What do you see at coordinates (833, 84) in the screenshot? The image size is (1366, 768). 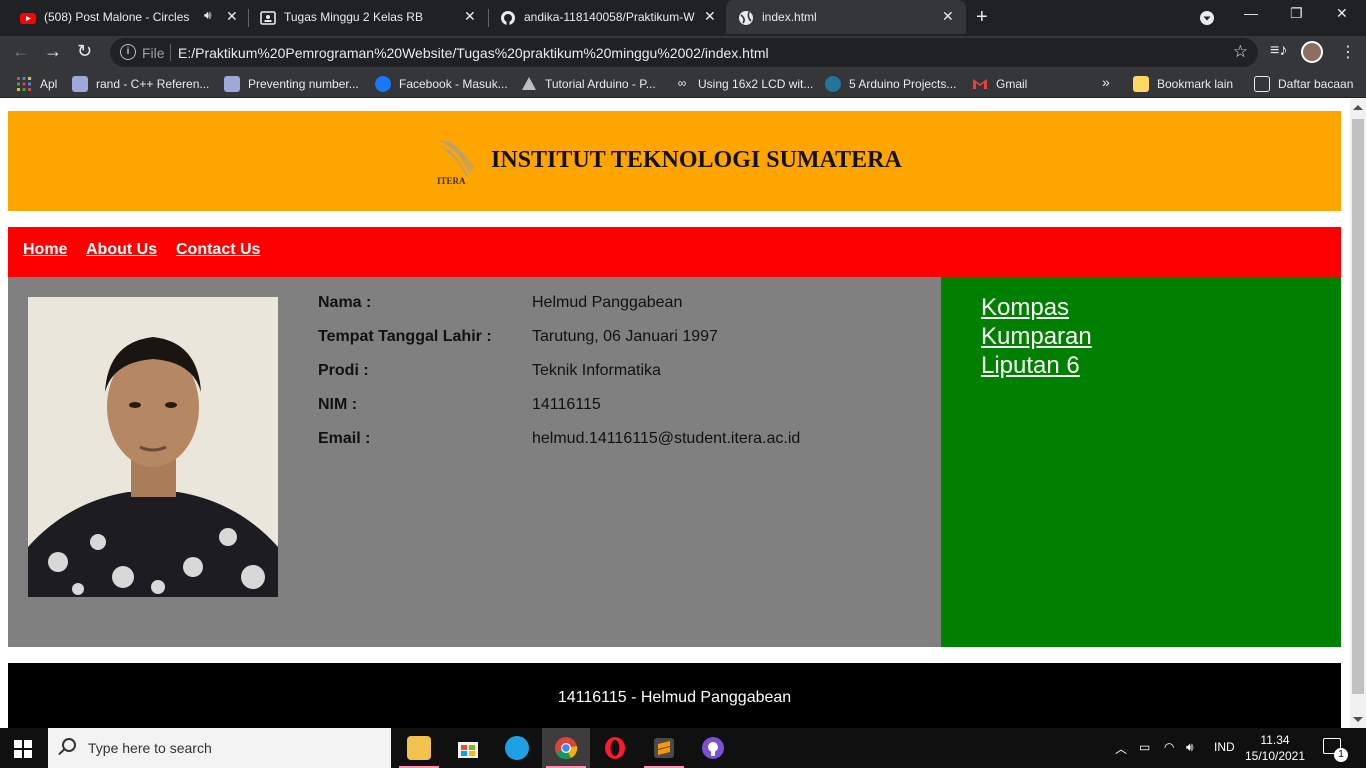 I see `wordpress-icon` at bounding box center [833, 84].